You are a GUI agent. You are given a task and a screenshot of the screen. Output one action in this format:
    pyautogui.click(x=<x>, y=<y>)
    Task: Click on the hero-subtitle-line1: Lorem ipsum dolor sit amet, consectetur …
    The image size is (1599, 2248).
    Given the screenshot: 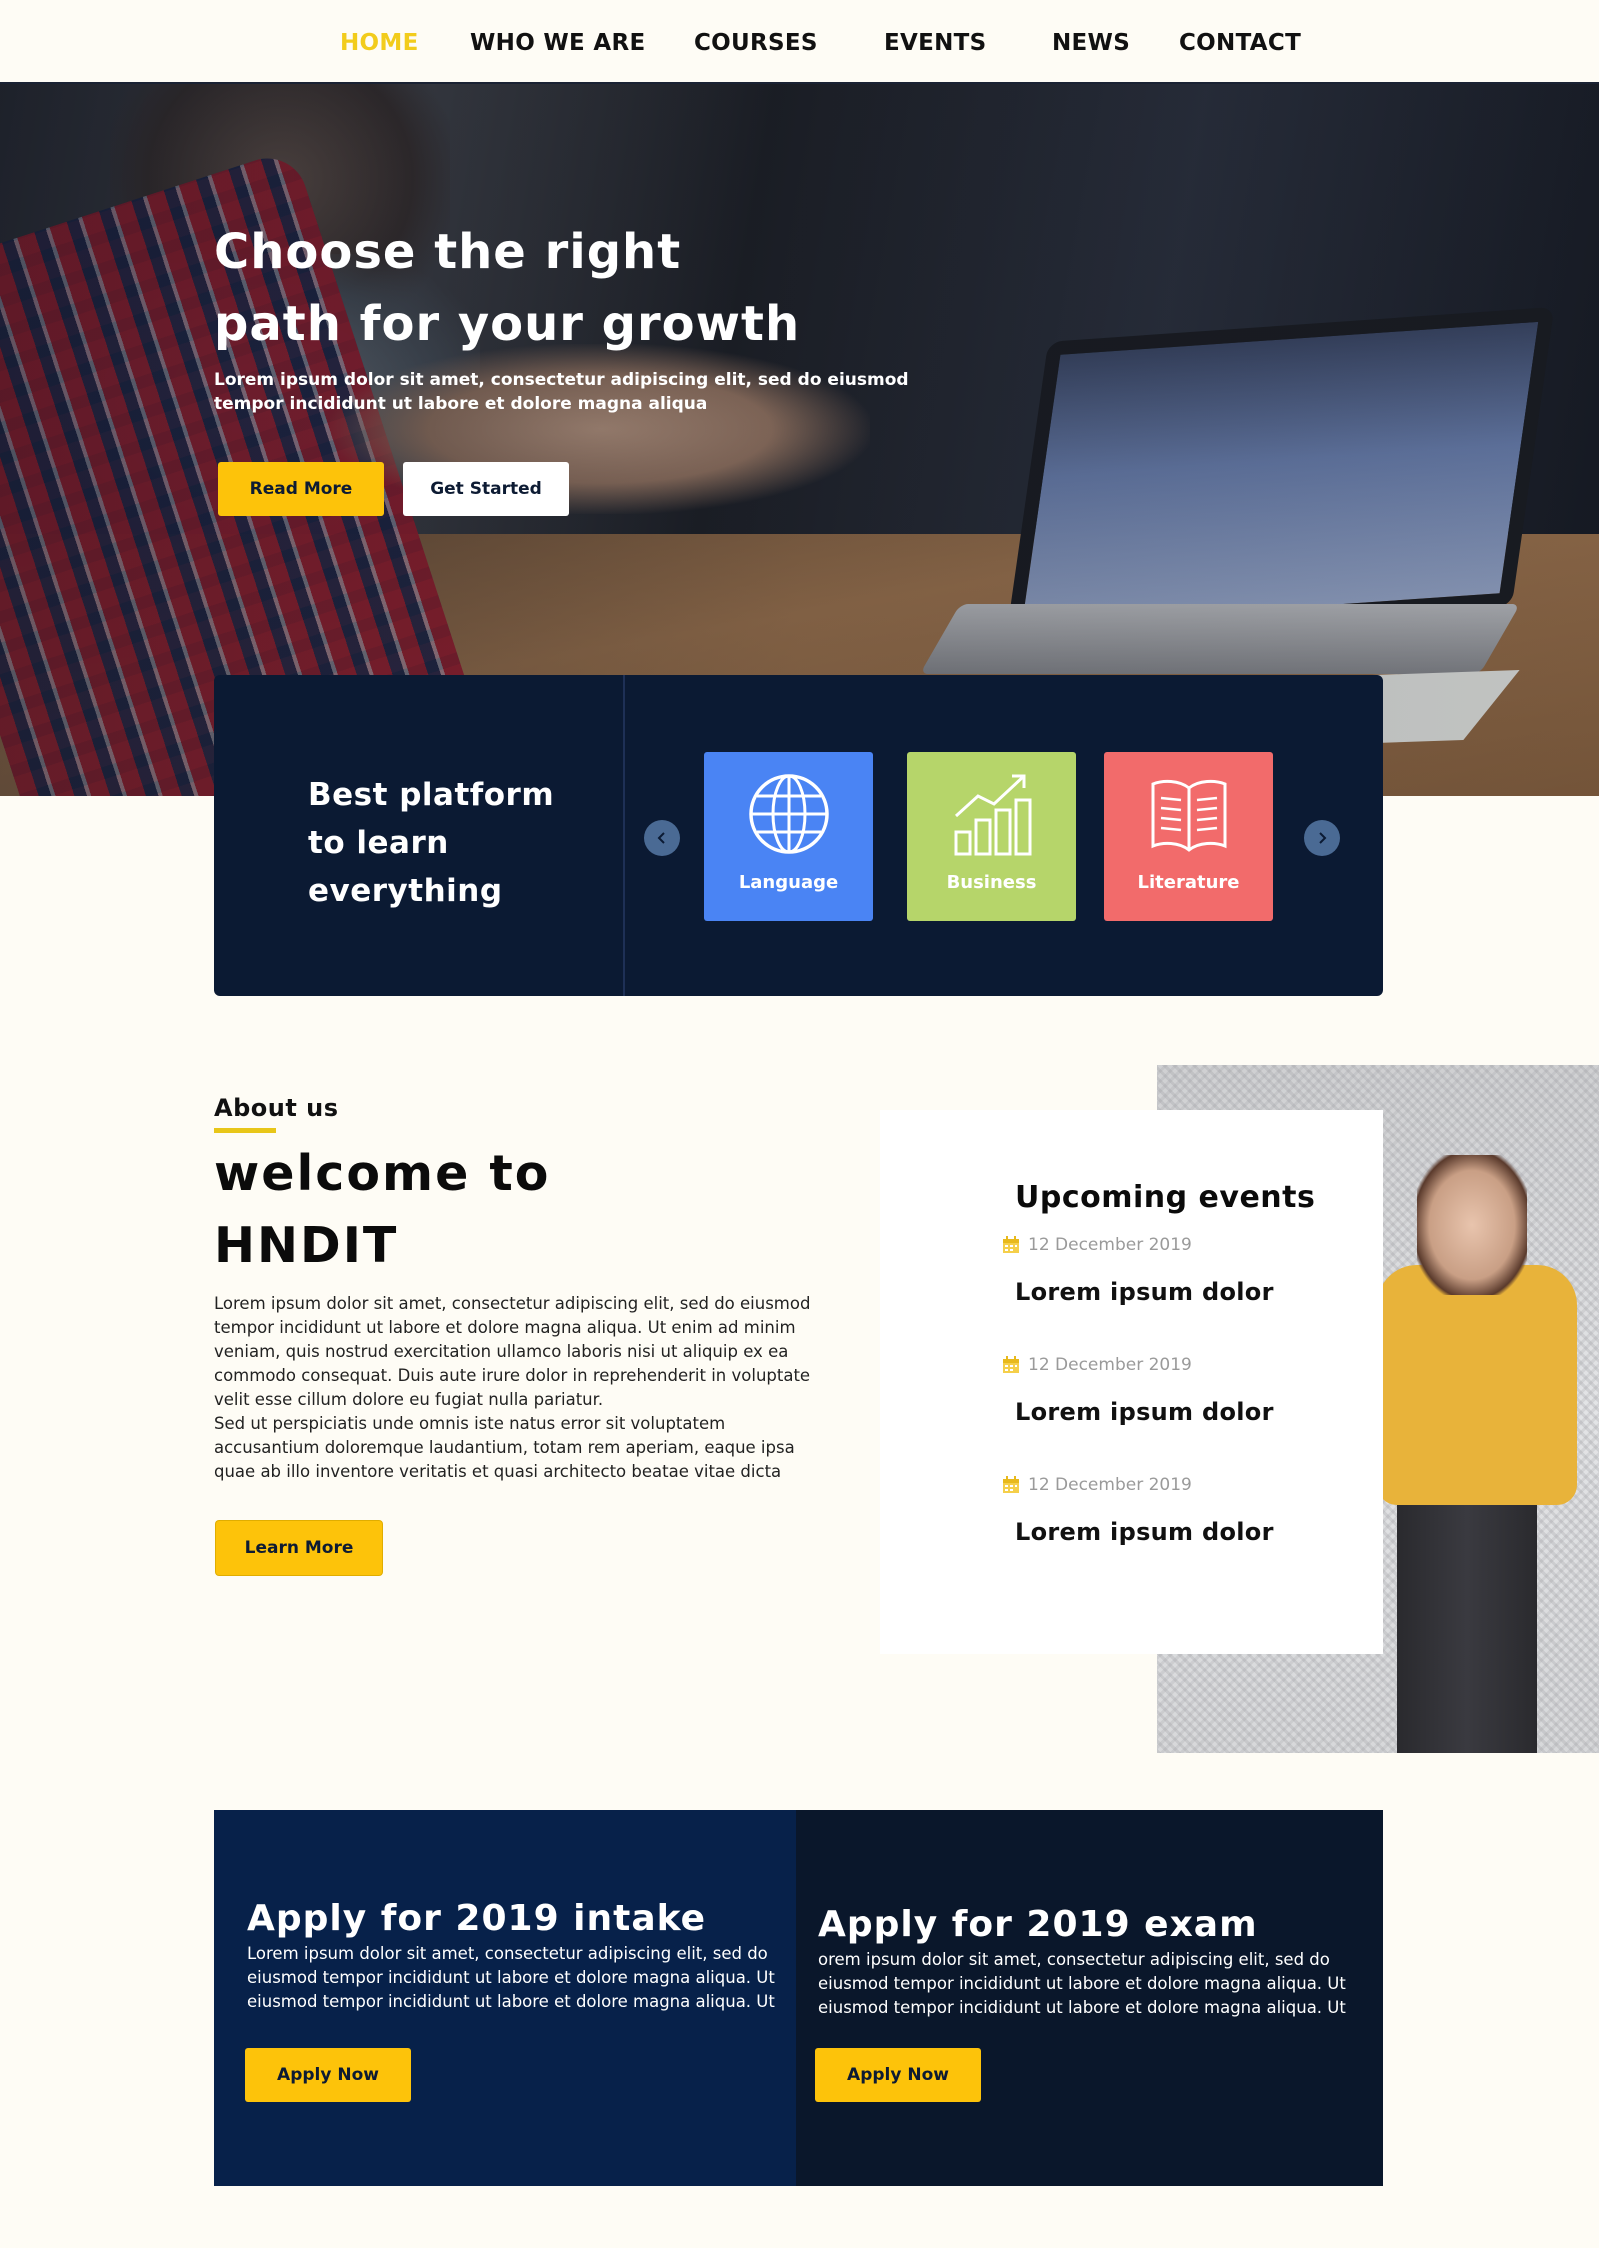 What is the action you would take?
    pyautogui.click(x=561, y=380)
    